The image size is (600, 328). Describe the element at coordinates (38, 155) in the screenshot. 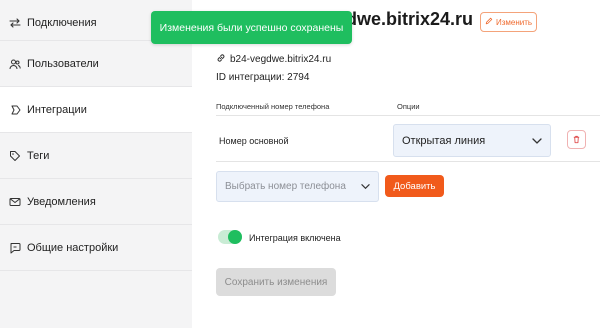

I see `sidebar-item-label: Теги` at that location.